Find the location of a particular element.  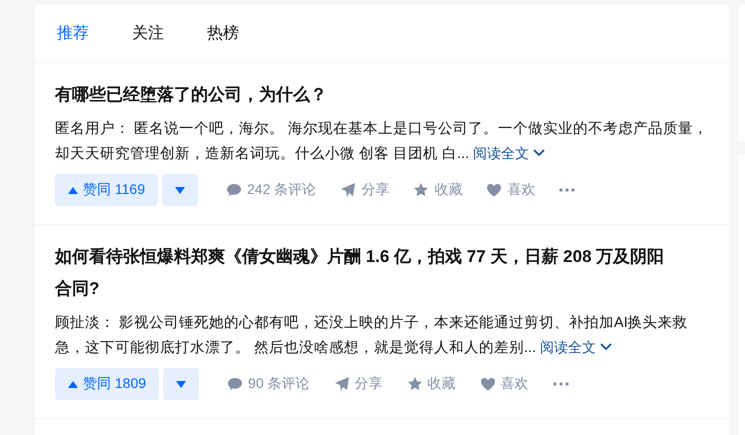

comments-button: 90 条评论 is located at coordinates (268, 384).